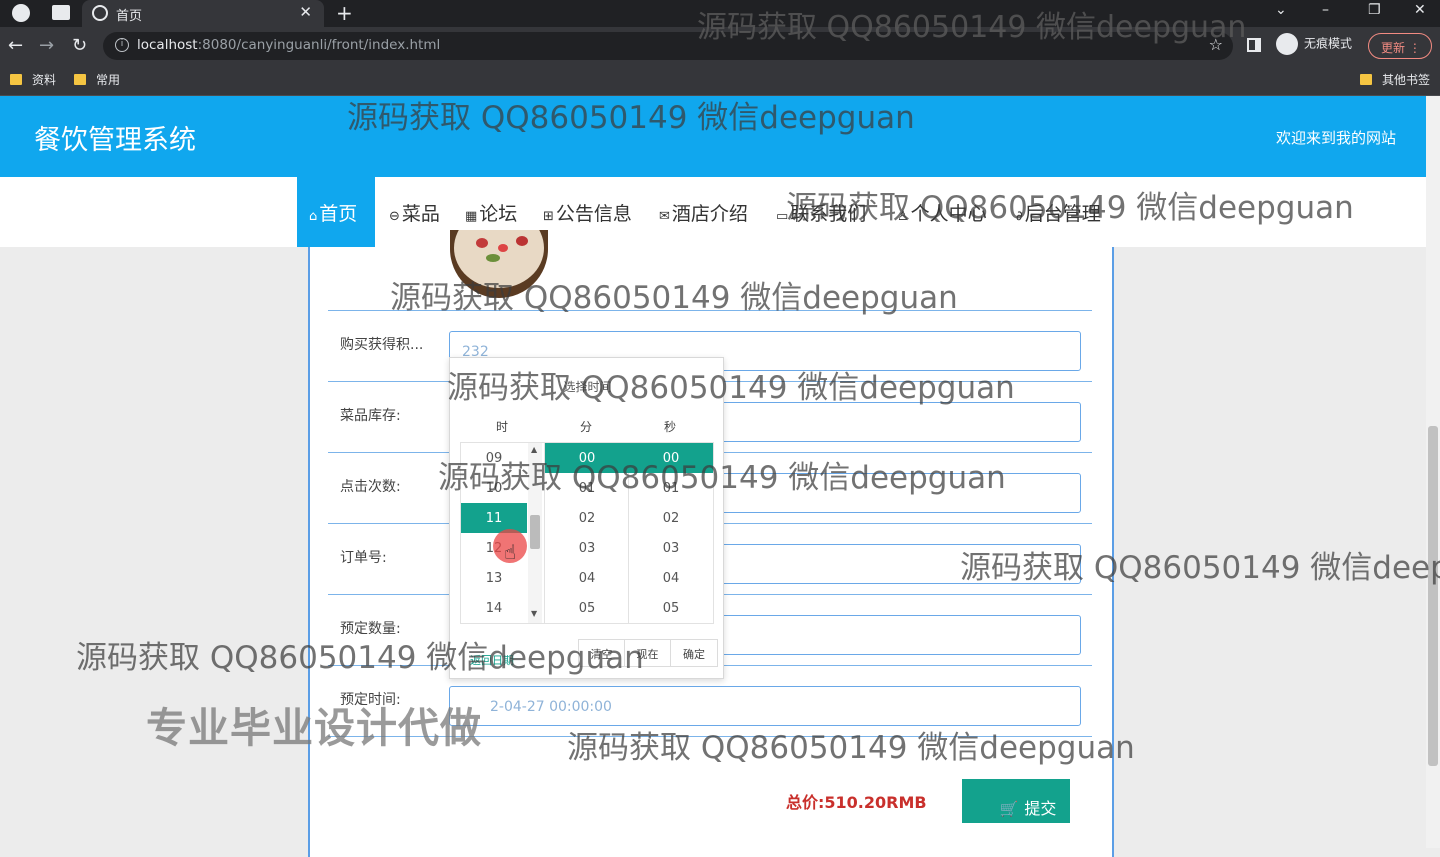 This screenshot has width=1440, height=857. Describe the element at coordinates (370, 487) in the screenshot. I see `clicks-label: 点击次数:` at that location.